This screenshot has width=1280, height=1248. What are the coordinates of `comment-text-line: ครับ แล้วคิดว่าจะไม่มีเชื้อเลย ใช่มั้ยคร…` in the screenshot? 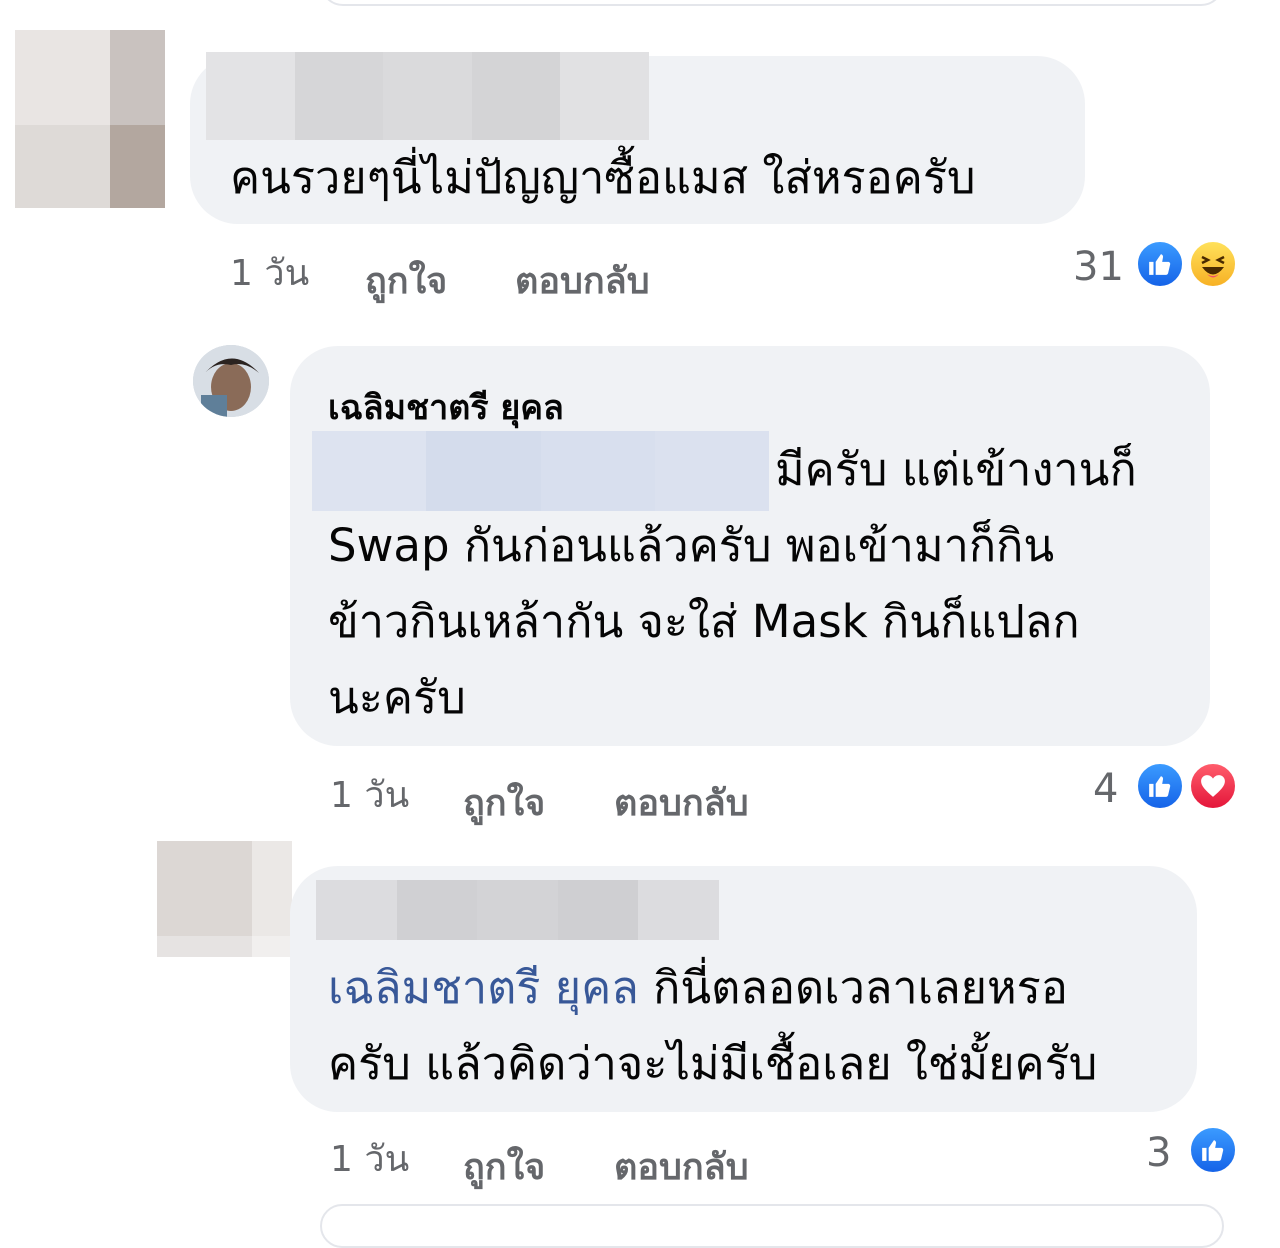 It's located at (713, 1063).